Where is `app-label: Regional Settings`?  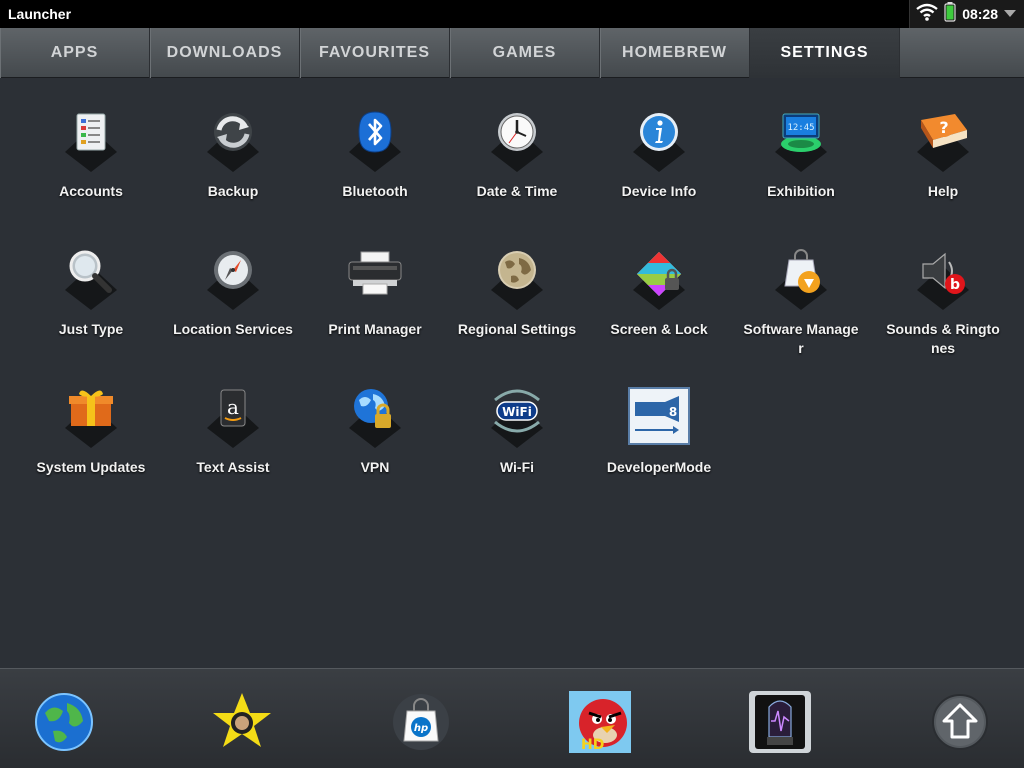 app-label: Regional Settings is located at coordinates (517, 329).